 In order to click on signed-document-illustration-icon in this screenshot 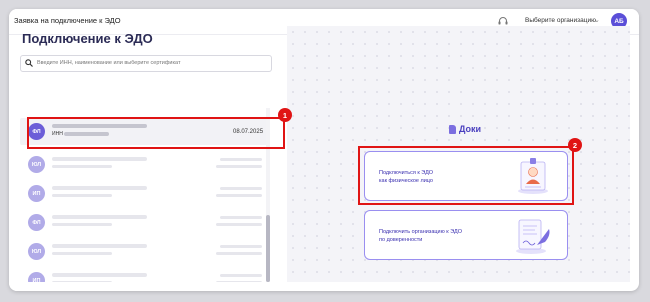, I will do `click(533, 236)`.